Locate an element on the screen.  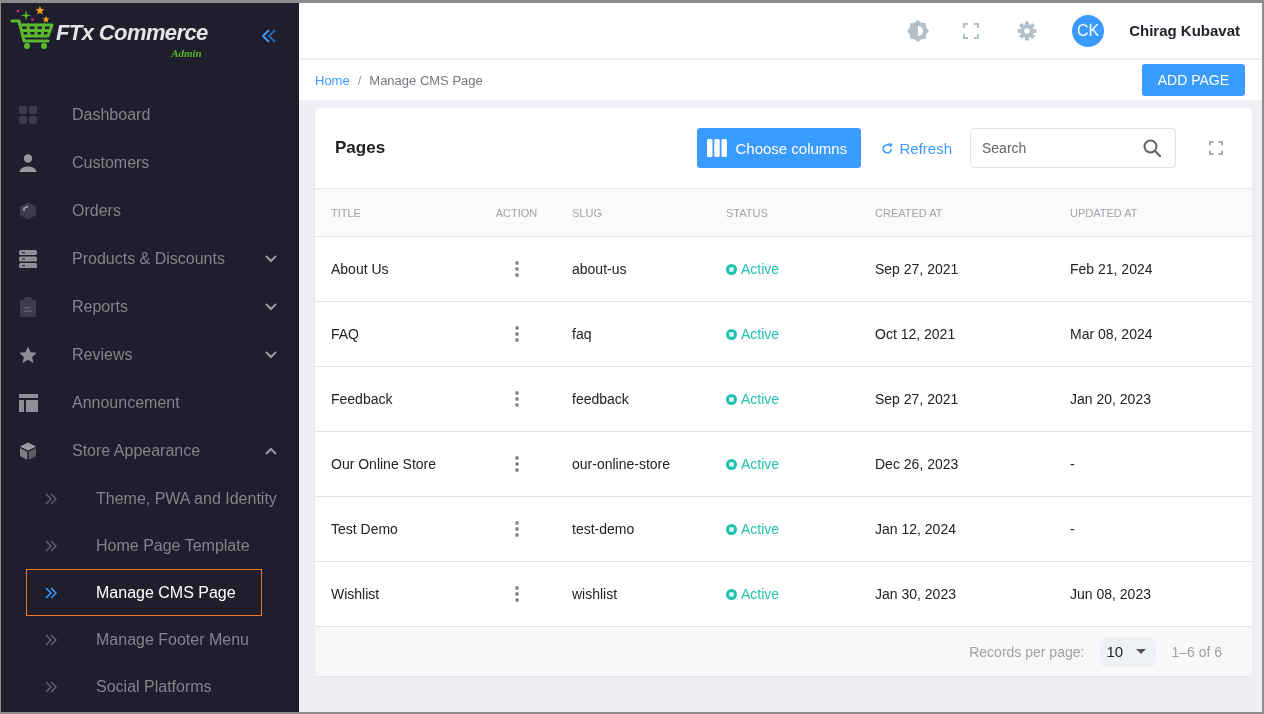
layout-icon is located at coordinates (28, 403).